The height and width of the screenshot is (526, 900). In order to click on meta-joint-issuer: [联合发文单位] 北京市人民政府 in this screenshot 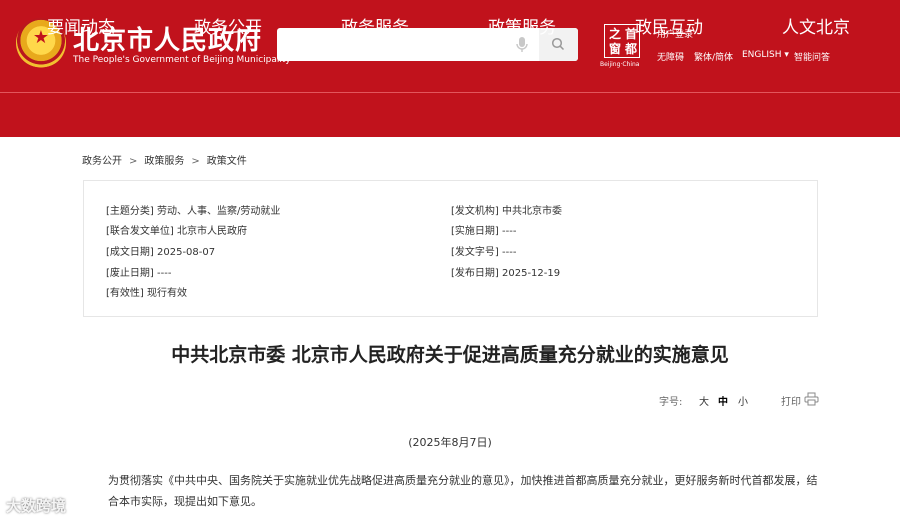, I will do `click(176, 229)`.